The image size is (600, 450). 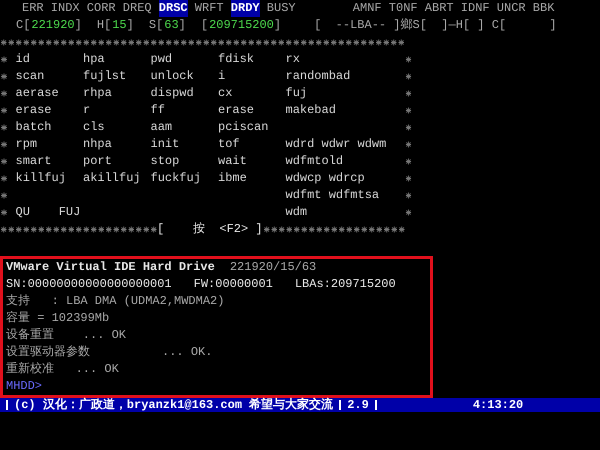 I want to click on command-name: akillfuj, so click(x=112, y=178).